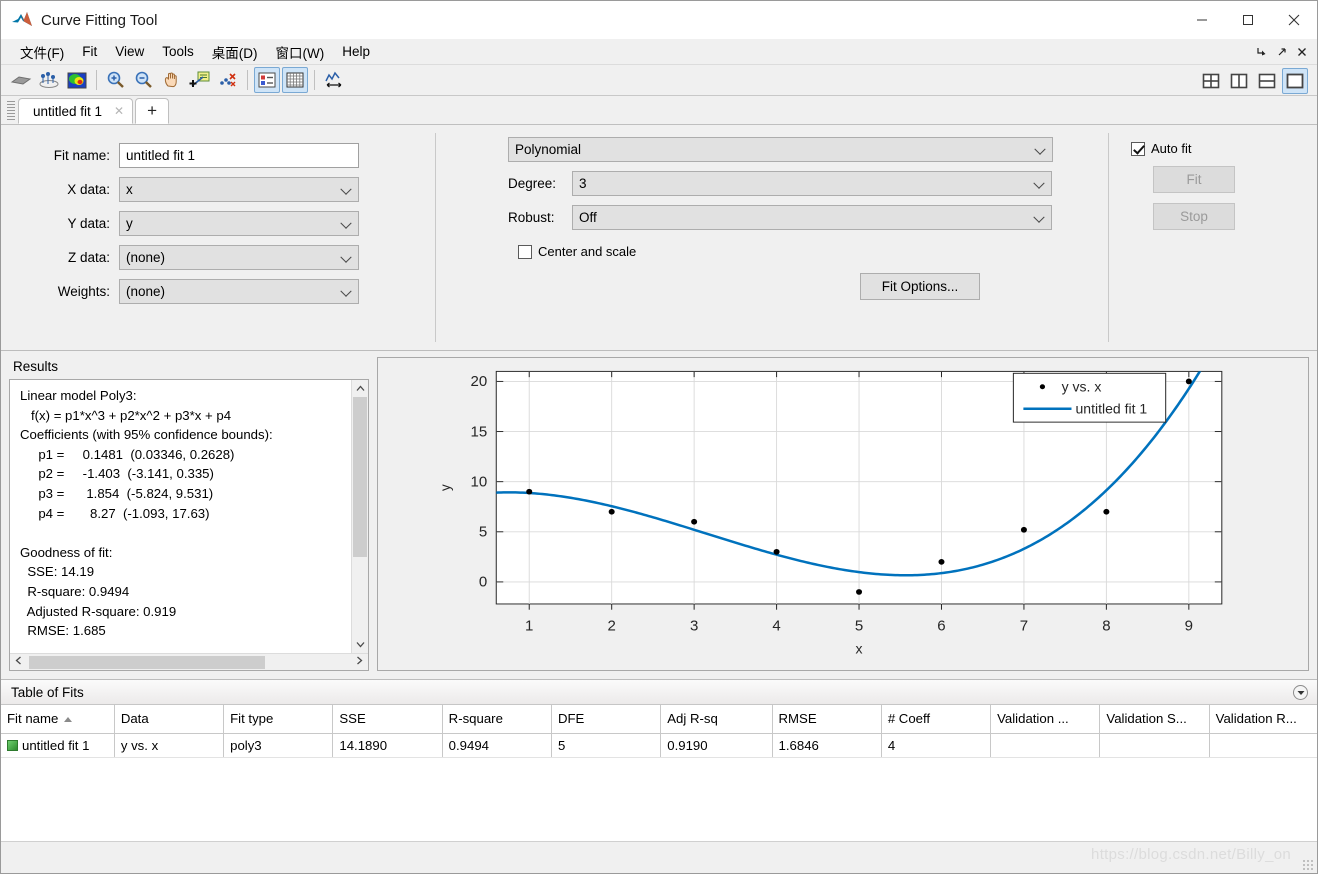 This screenshot has height=874, width=1318. What do you see at coordinates (606, 719) in the screenshot?
I see `column-header-dfe: DFE` at bounding box center [606, 719].